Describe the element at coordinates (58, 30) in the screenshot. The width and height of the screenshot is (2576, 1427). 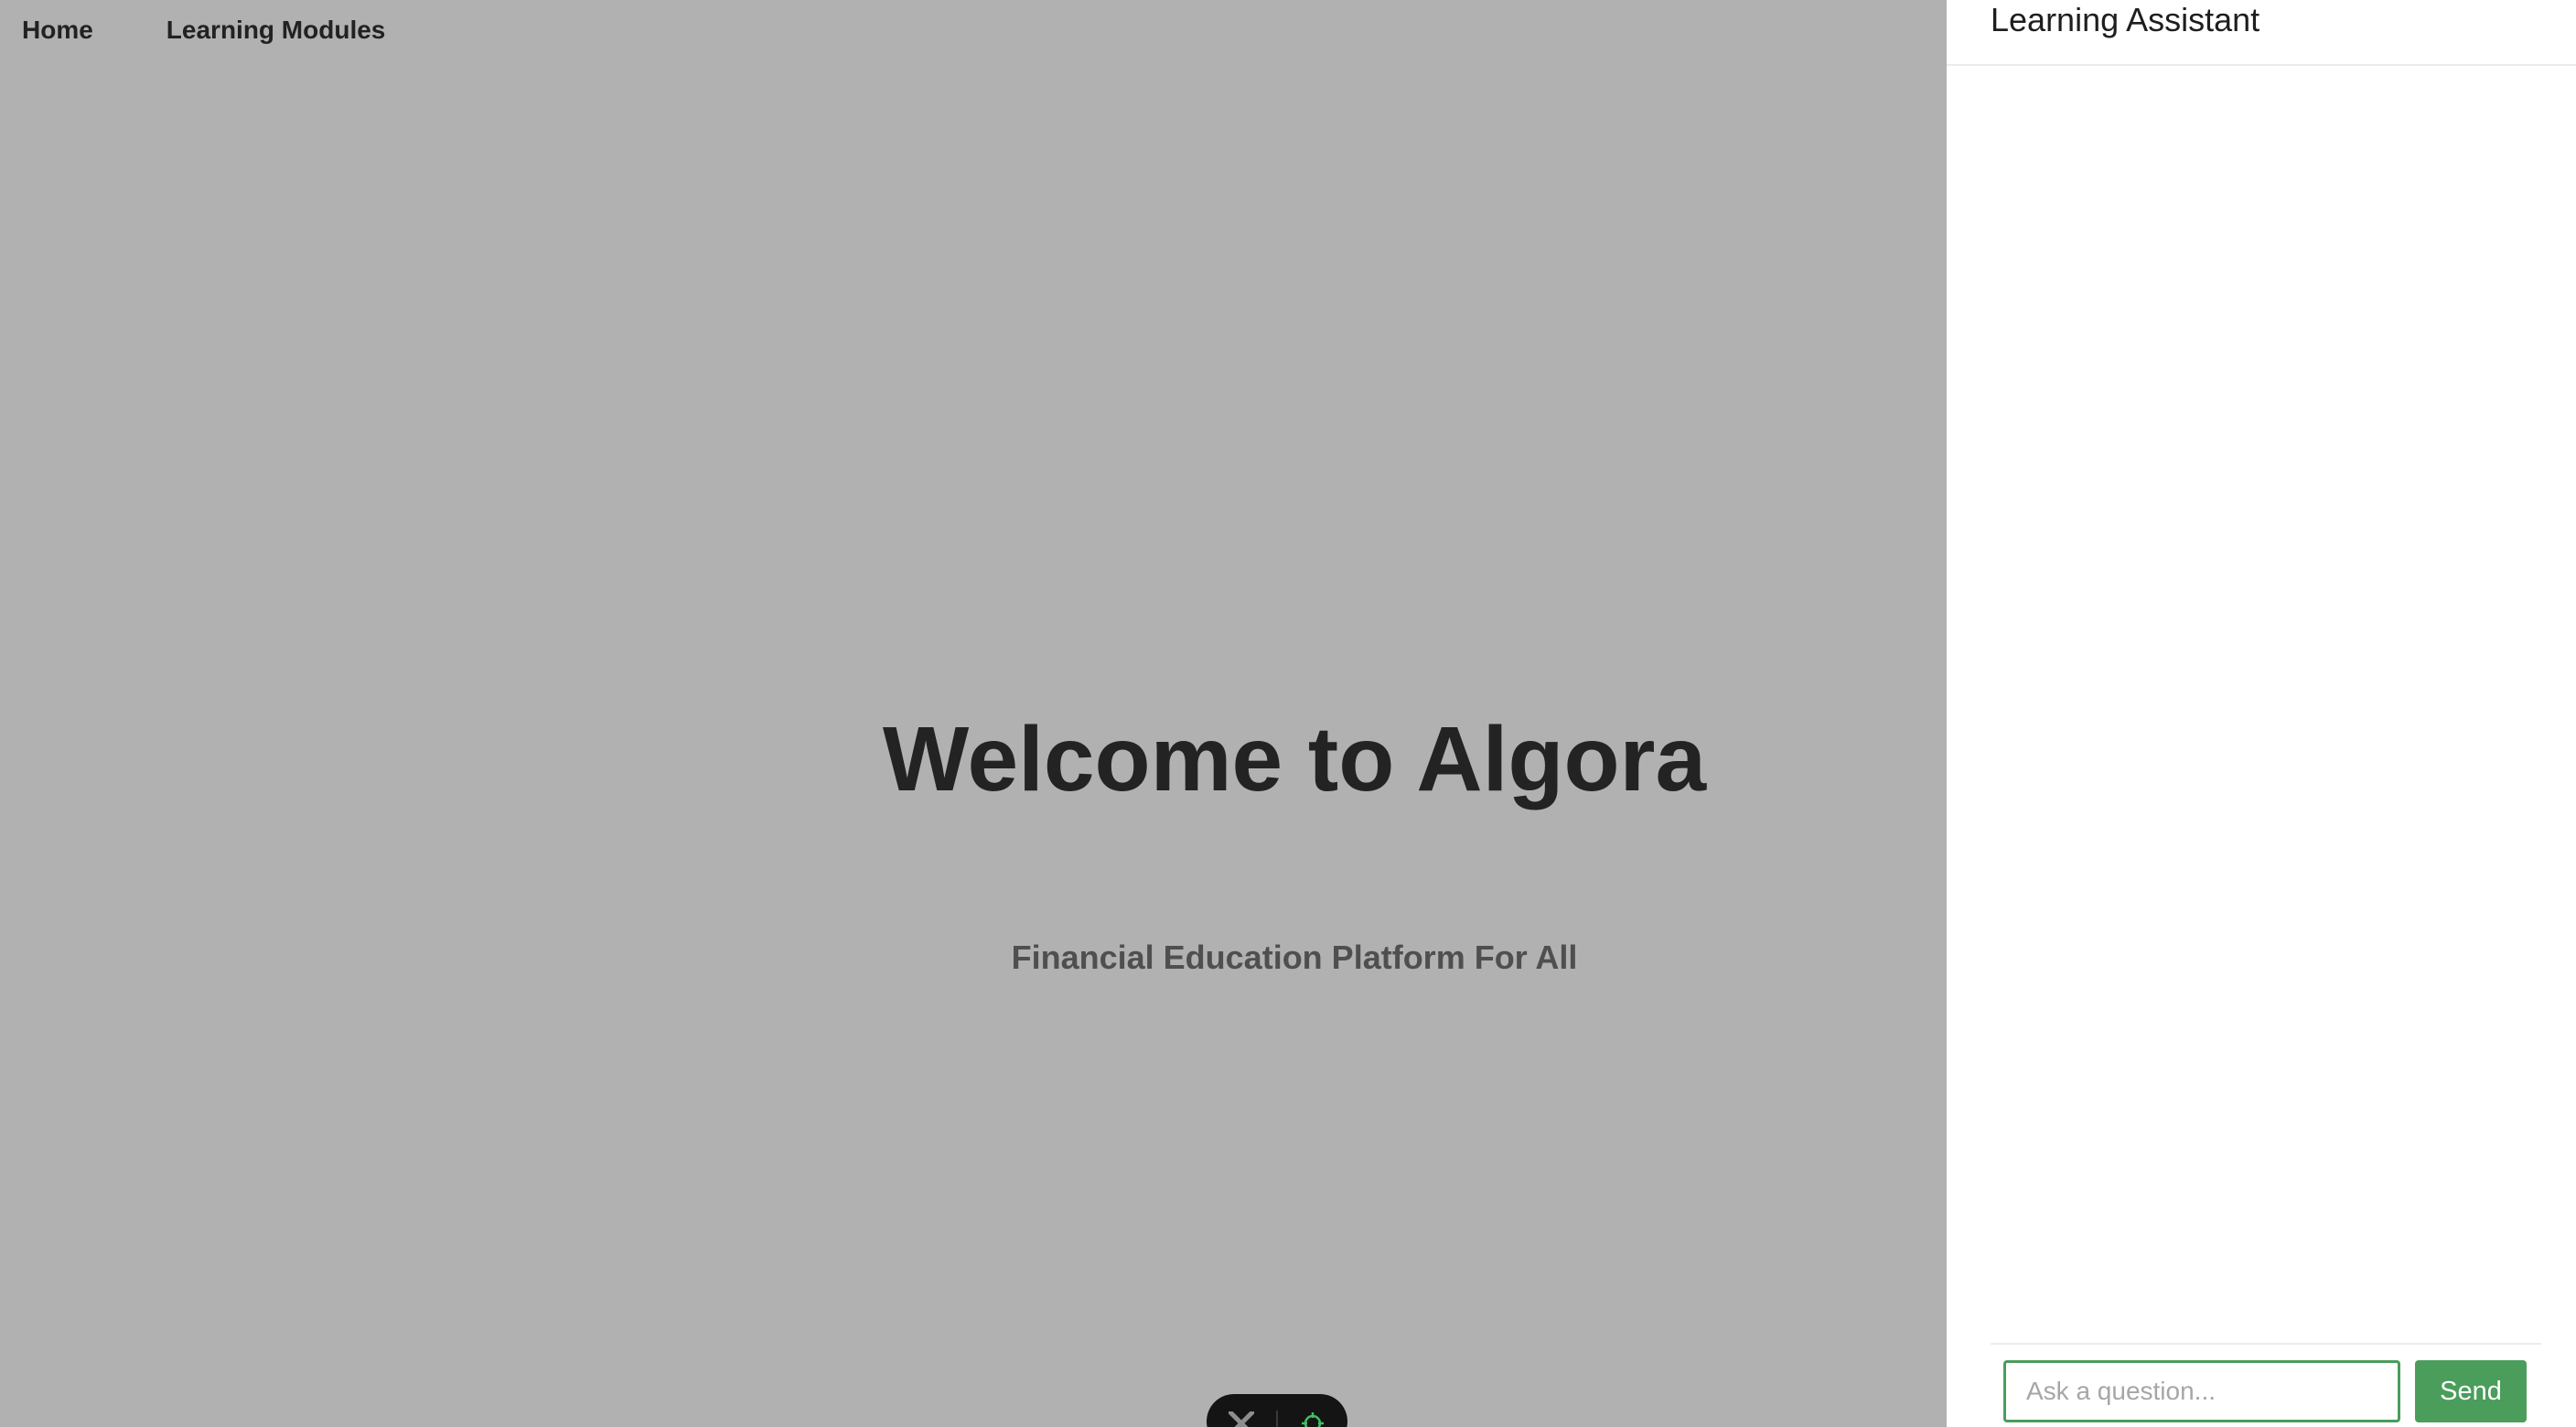
I see `nav-link-home: Home` at that location.